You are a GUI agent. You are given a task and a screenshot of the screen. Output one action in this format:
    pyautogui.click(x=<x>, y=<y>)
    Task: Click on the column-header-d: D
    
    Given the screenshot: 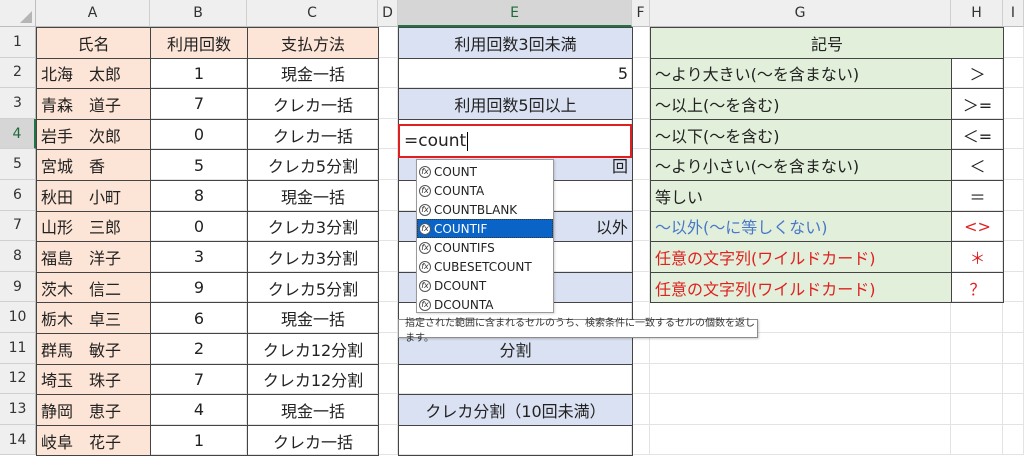 What is the action you would take?
    pyautogui.click(x=388, y=13)
    